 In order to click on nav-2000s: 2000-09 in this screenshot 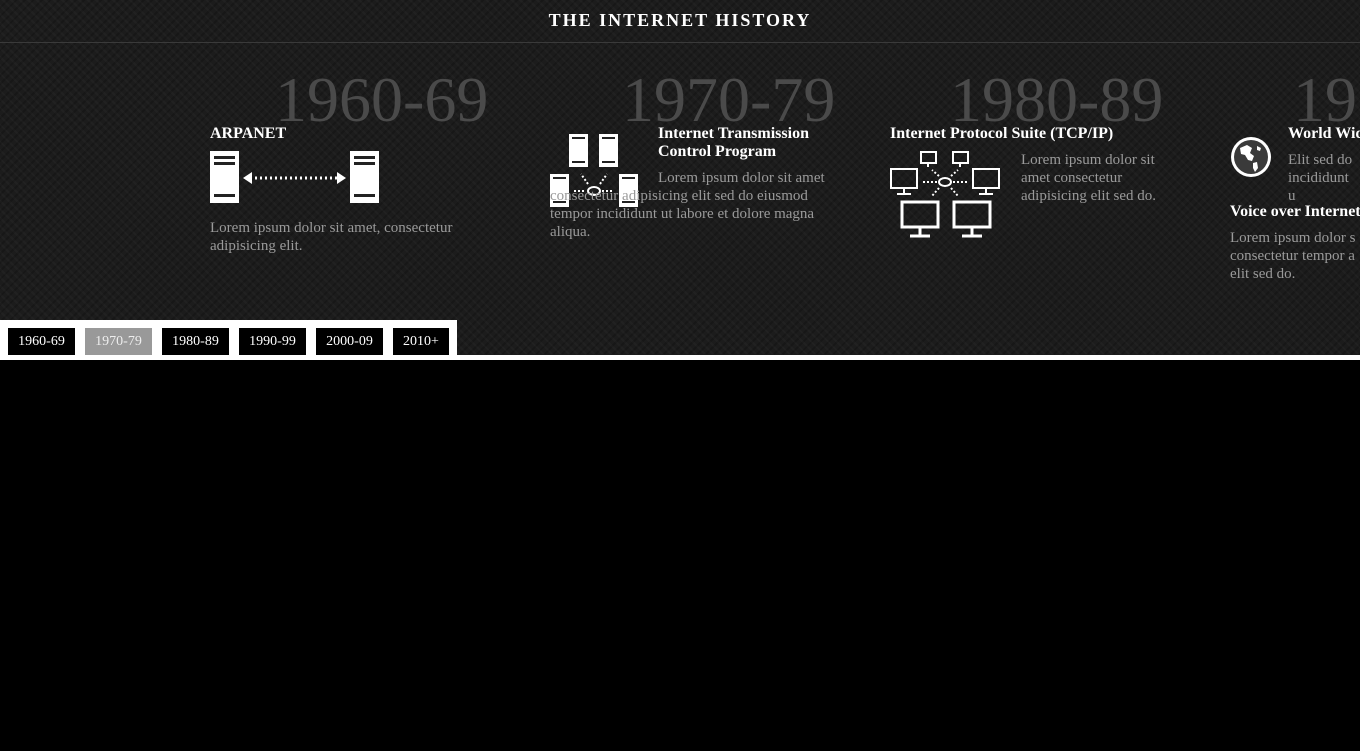, I will do `click(349, 341)`.